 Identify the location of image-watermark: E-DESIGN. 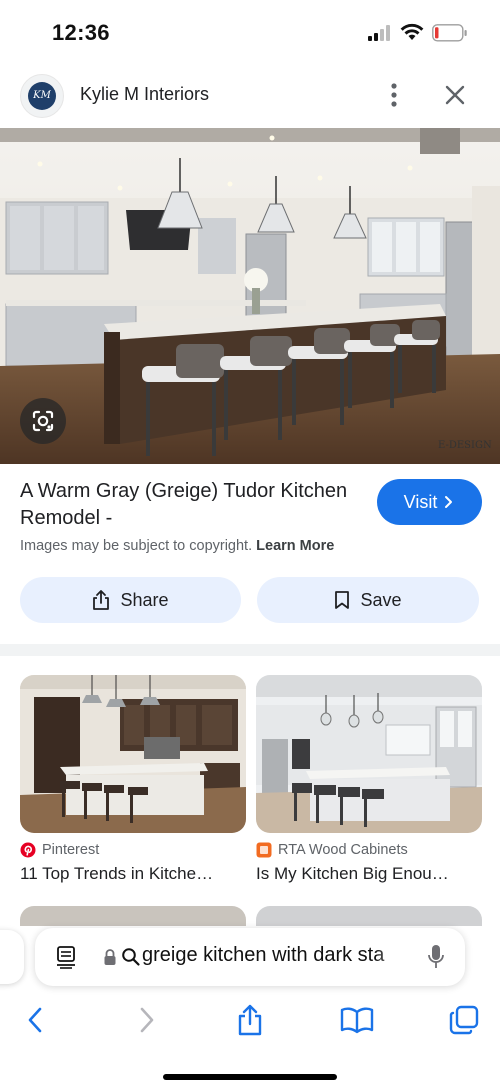
(465, 445).